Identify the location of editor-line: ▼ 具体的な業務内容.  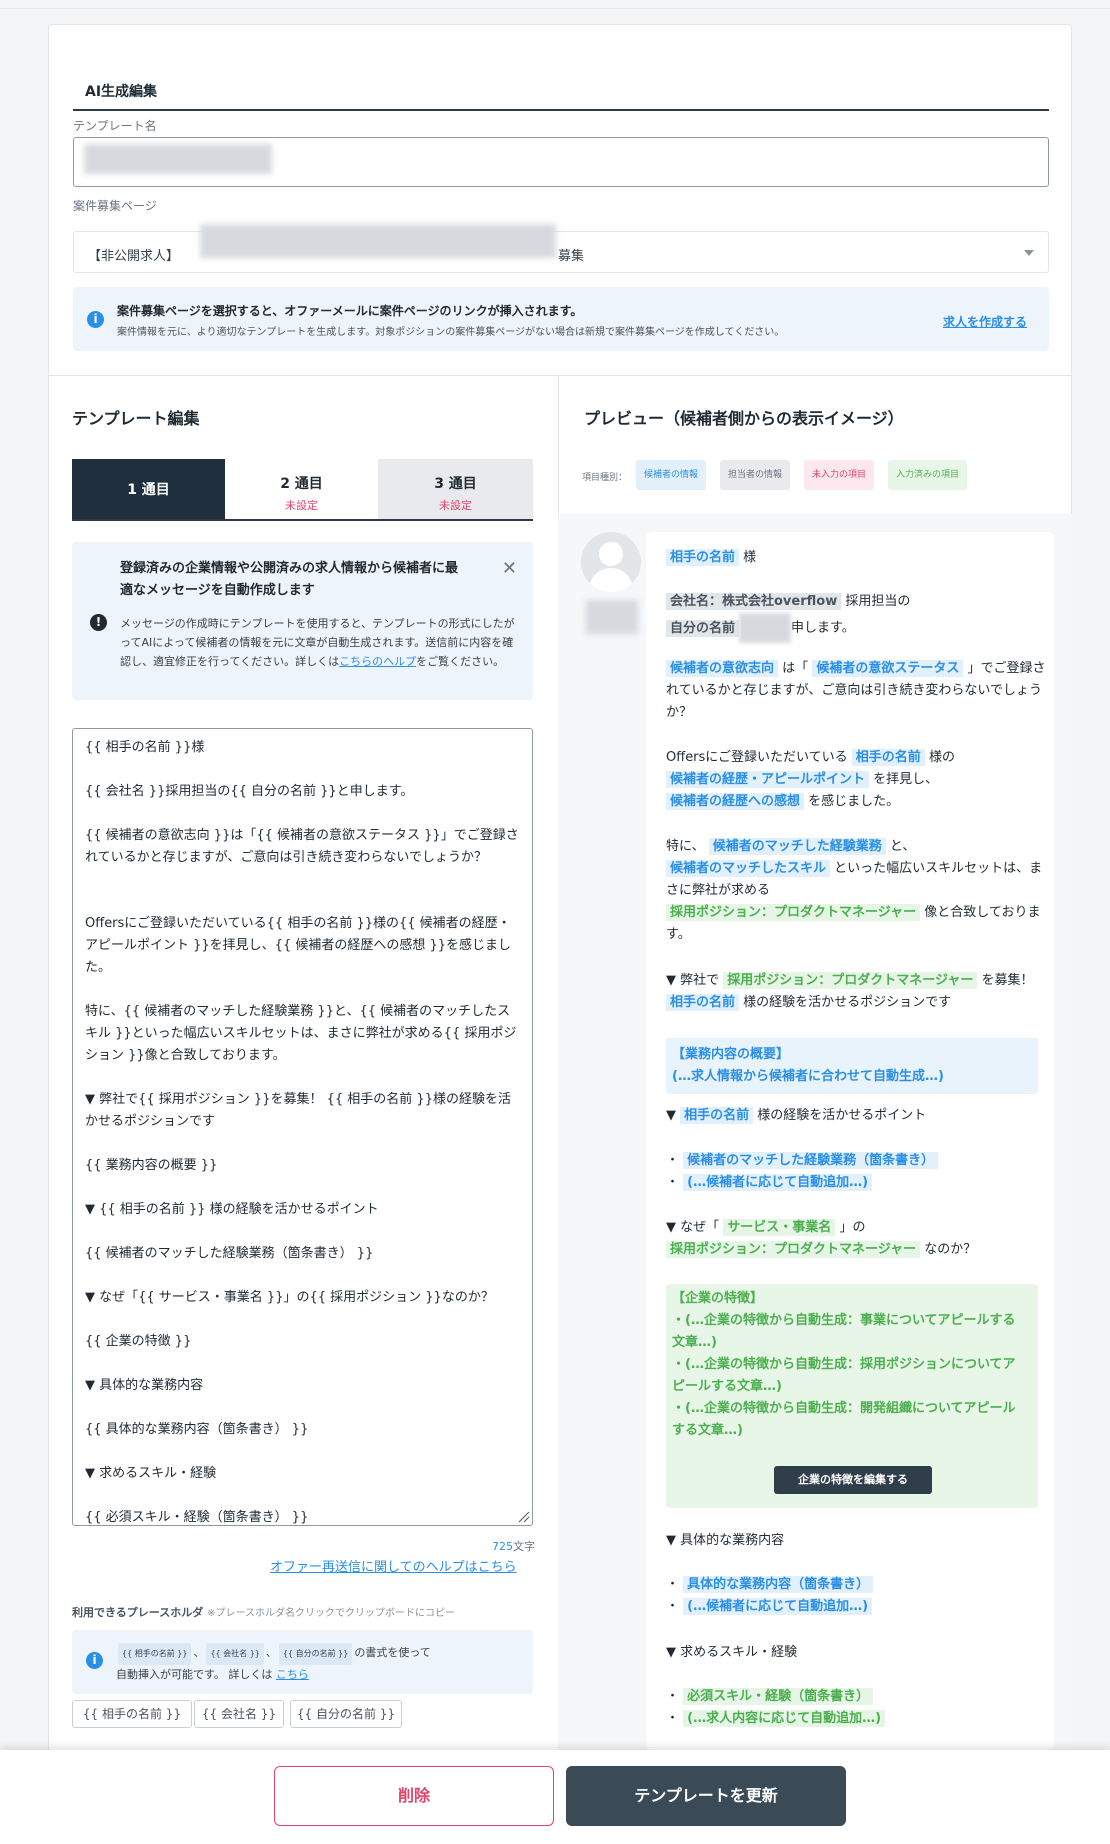
(144, 1385).